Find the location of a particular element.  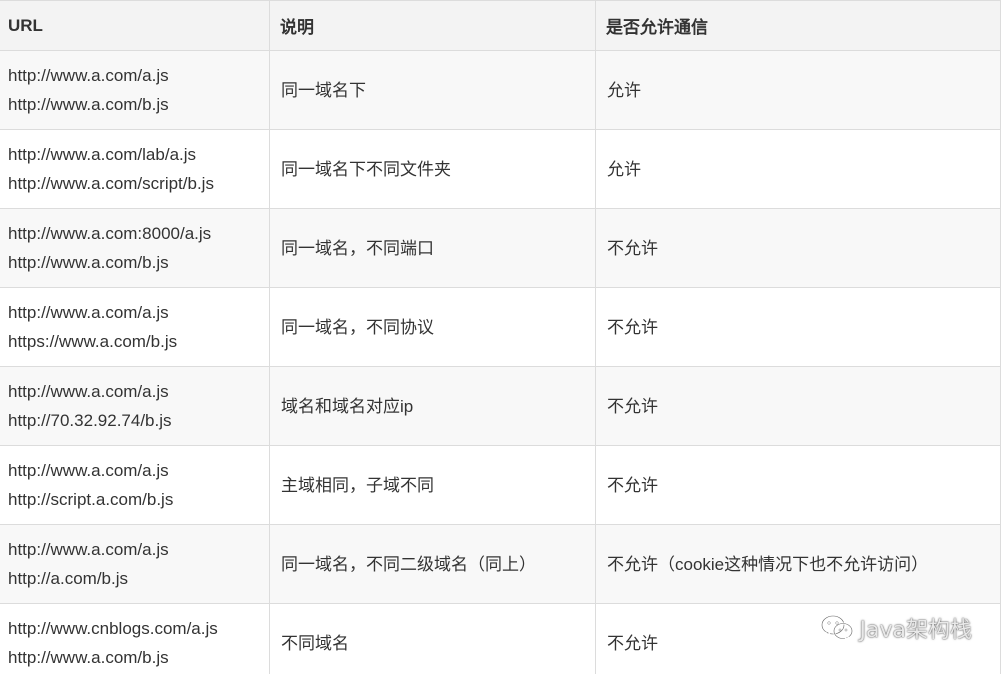

url-line: http://script.a.com/b.js is located at coordinates (91, 499).